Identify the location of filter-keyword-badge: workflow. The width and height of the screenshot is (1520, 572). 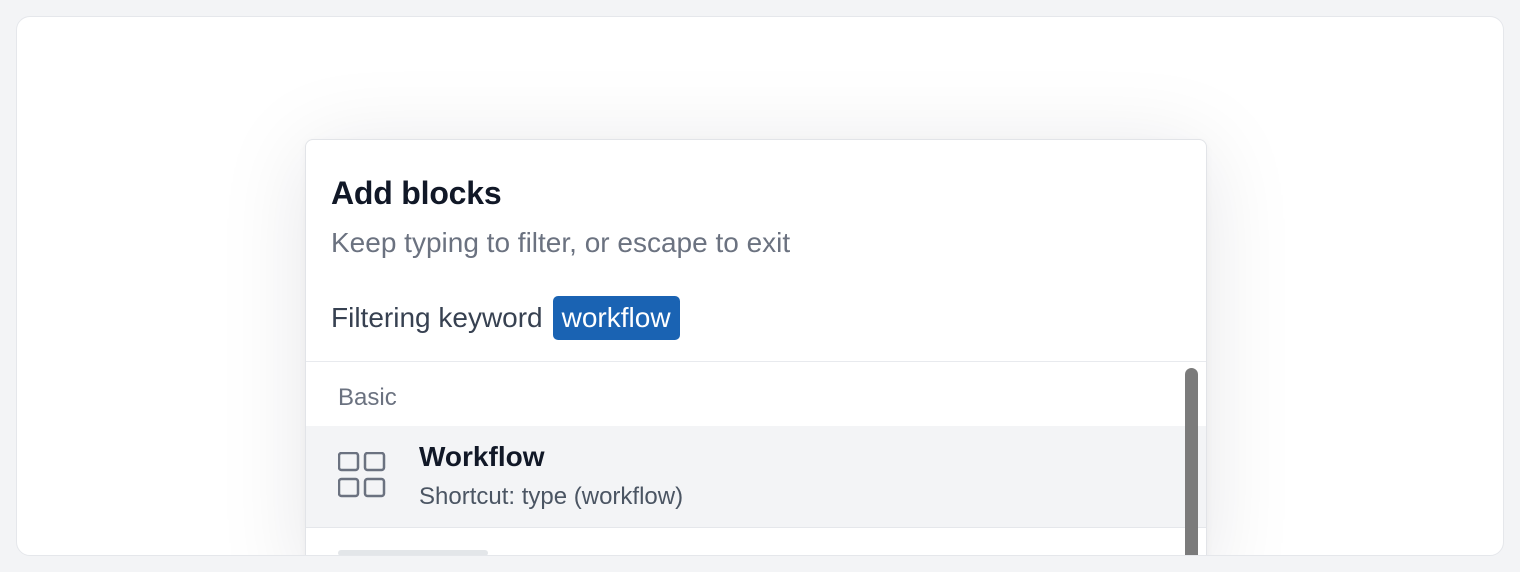
(616, 318).